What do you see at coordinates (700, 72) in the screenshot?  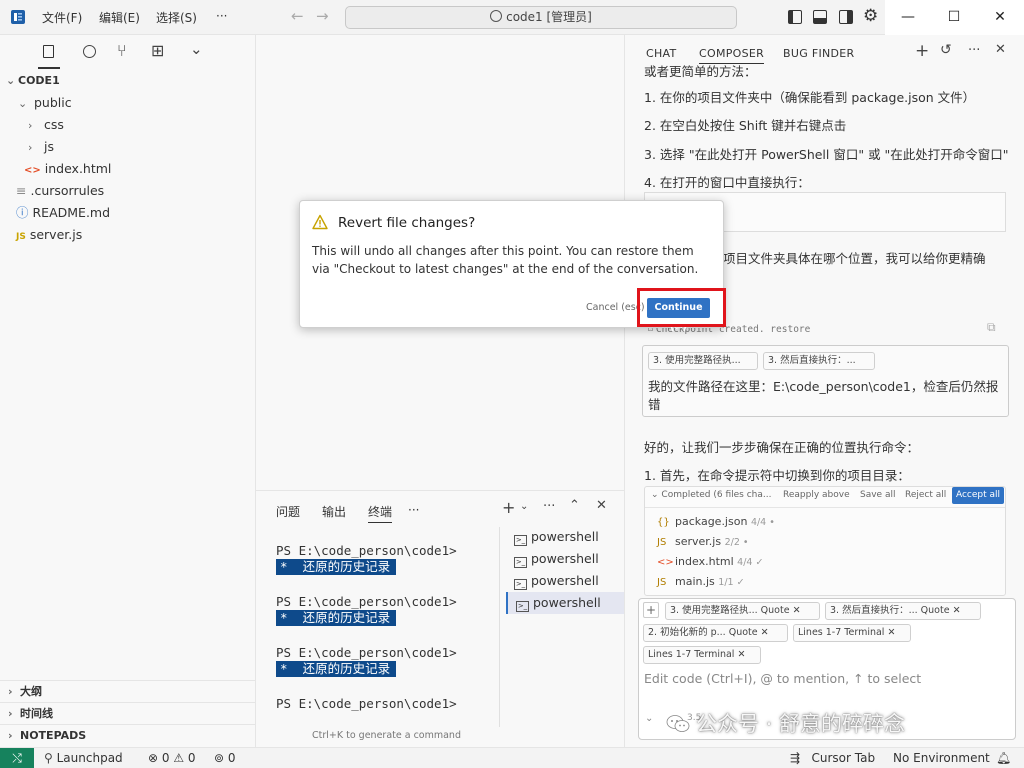 I see `chat-text: 或者更简单的方法：` at bounding box center [700, 72].